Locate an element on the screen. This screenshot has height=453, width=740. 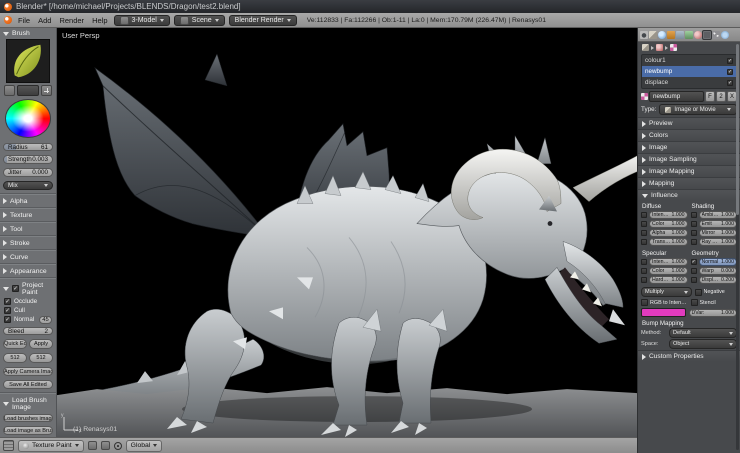
texture-type-dropdown: Image or Movie is located at coordinates (698, 109).